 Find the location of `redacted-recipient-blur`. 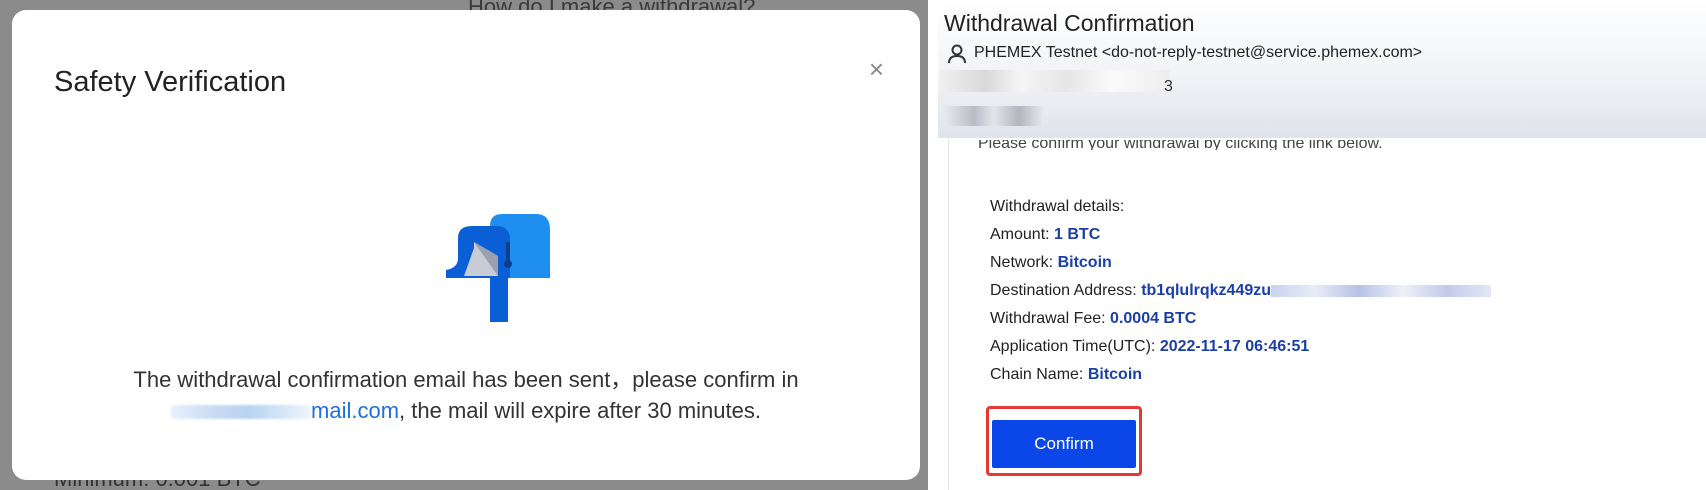

redacted-recipient-blur is located at coordinates (1055, 81).